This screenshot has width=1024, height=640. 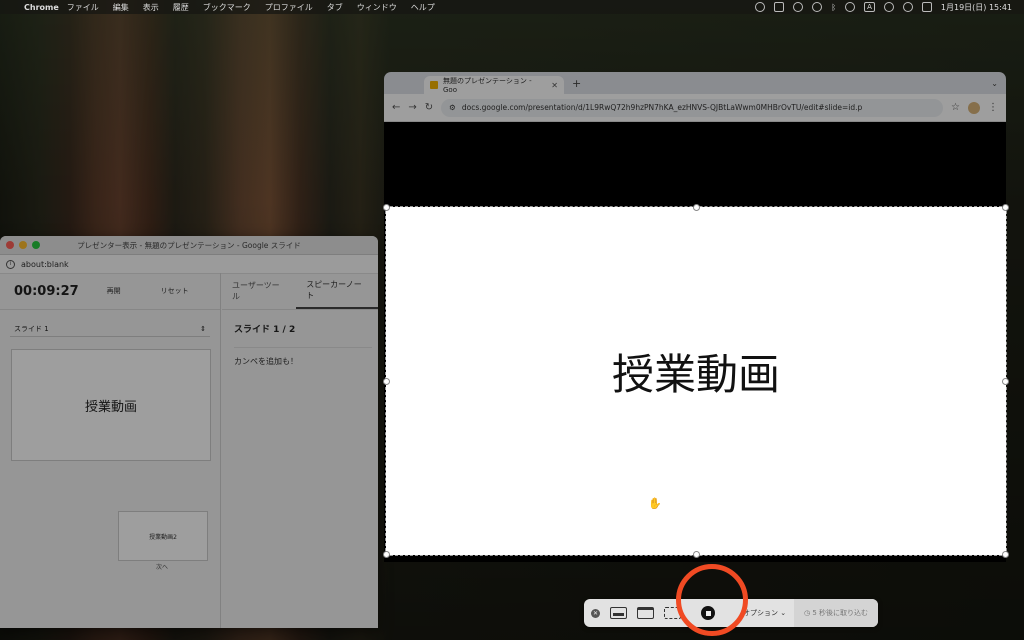 What do you see at coordinates (655, 503) in the screenshot?
I see `hand-cursor-icon: ✋` at bounding box center [655, 503].